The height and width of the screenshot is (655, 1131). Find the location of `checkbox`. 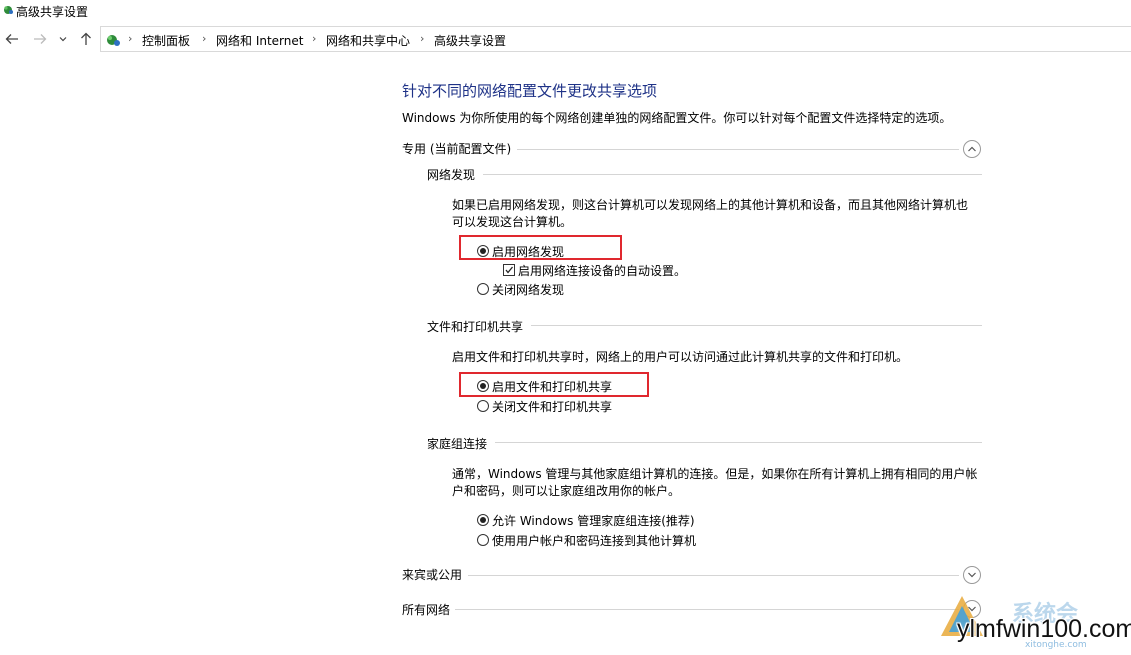

checkbox is located at coordinates (509, 270).